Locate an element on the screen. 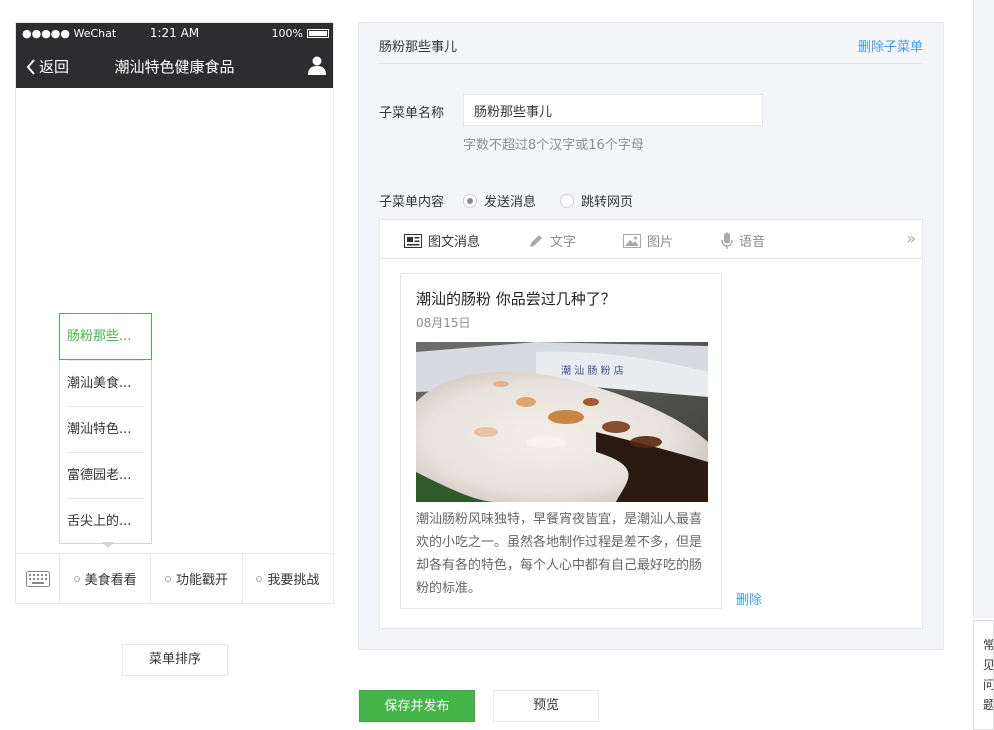 This screenshot has width=994, height=730. radio-jump-page: 跳转网页 is located at coordinates (596, 200).